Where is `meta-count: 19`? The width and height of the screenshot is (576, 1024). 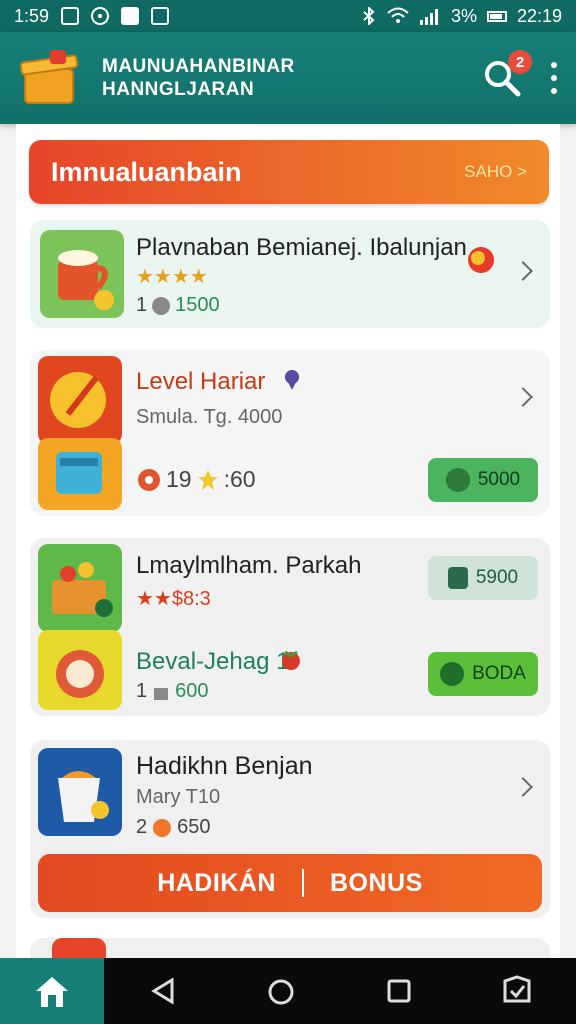
meta-count: 19 is located at coordinates (179, 479).